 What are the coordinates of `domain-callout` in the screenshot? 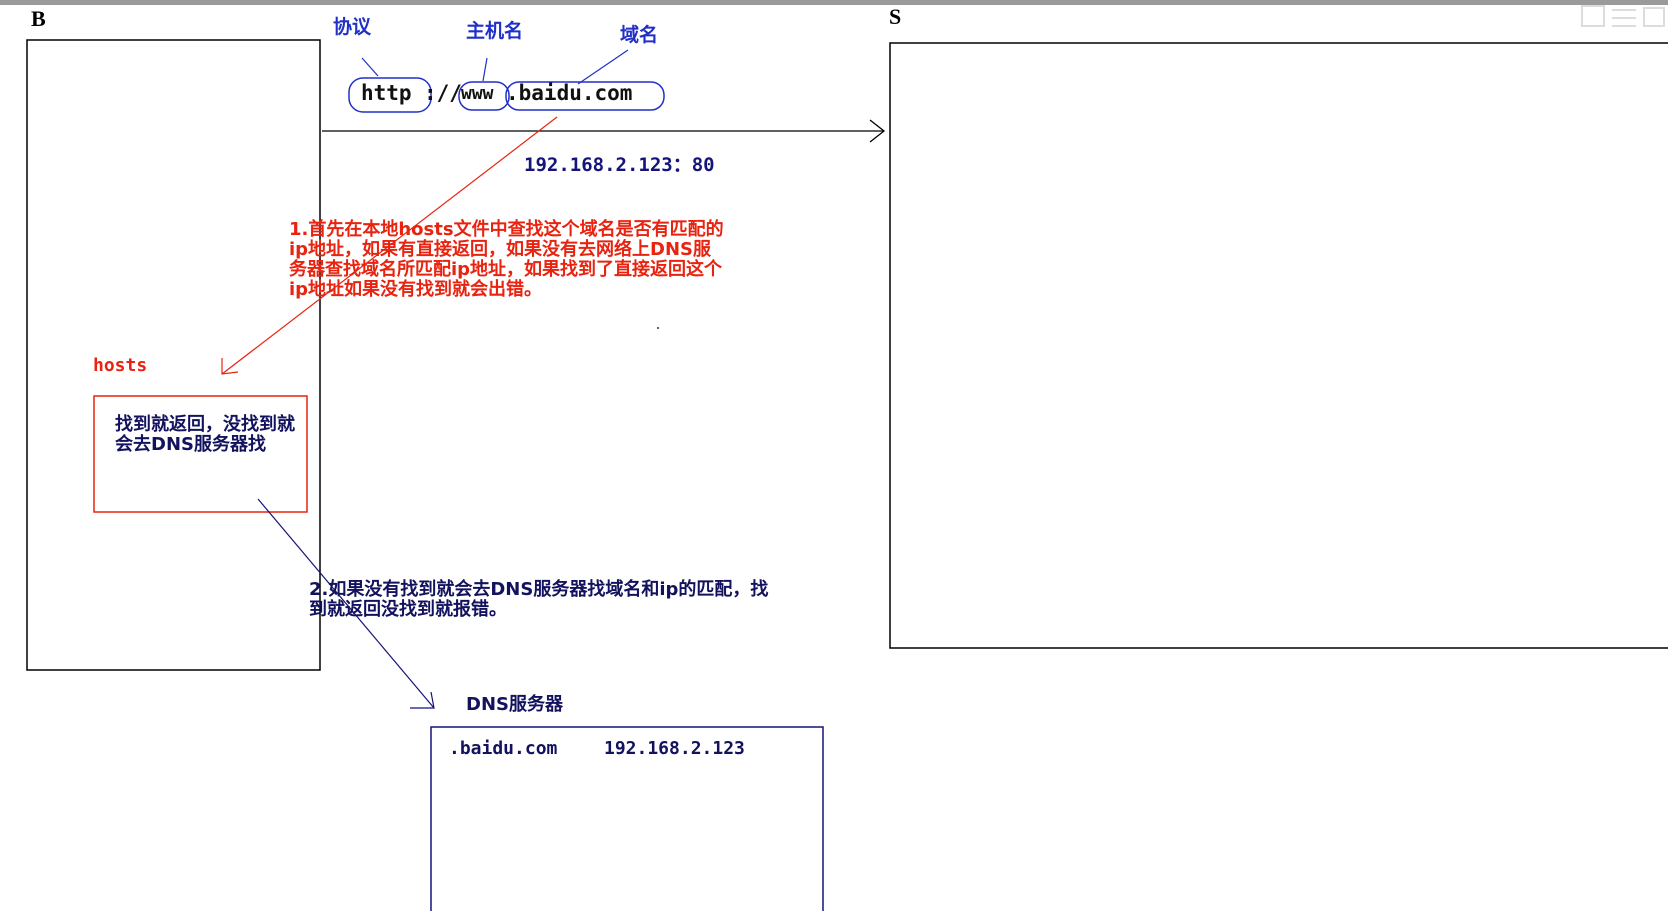 It's located at (603, 67).